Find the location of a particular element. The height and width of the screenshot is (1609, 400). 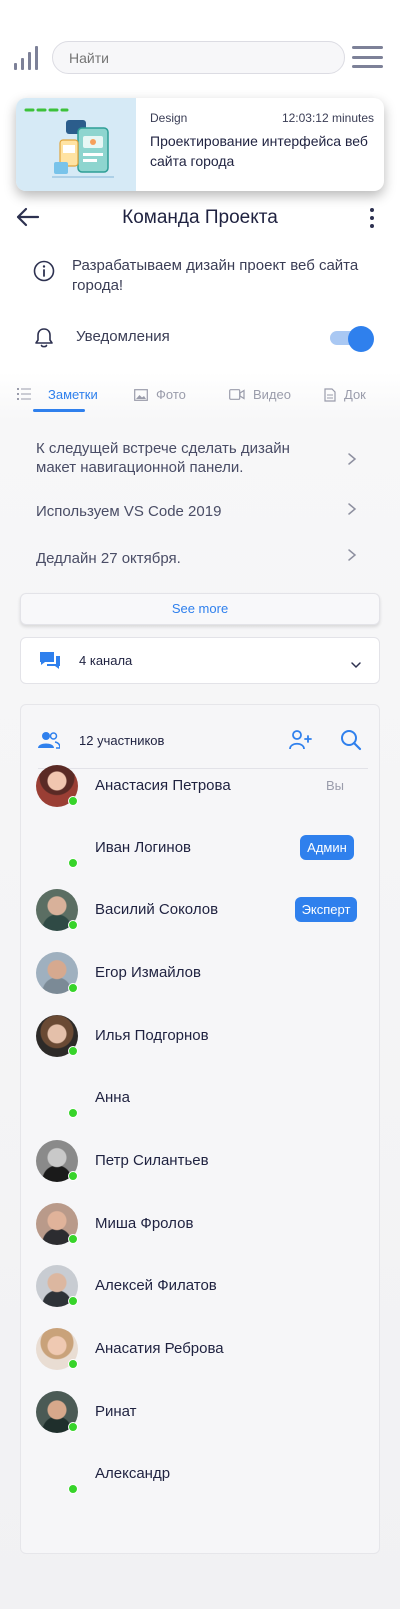

notifications-toggle-knob is located at coordinates (361, 339).